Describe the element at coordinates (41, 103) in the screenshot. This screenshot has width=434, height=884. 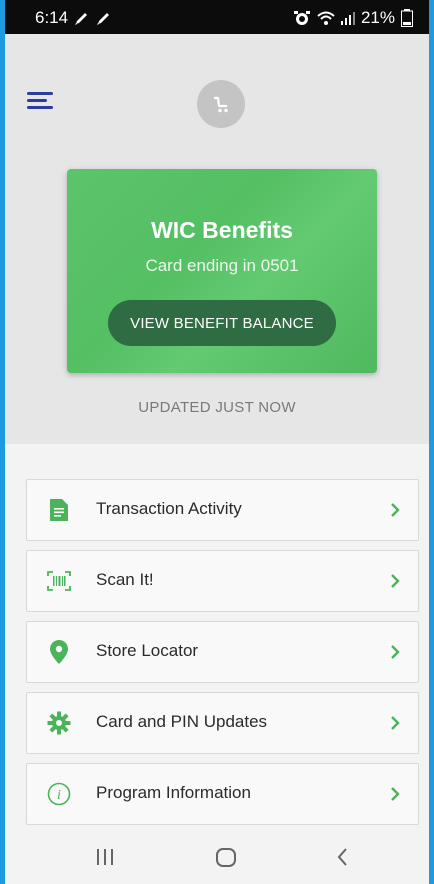
I see `menu-button` at that location.